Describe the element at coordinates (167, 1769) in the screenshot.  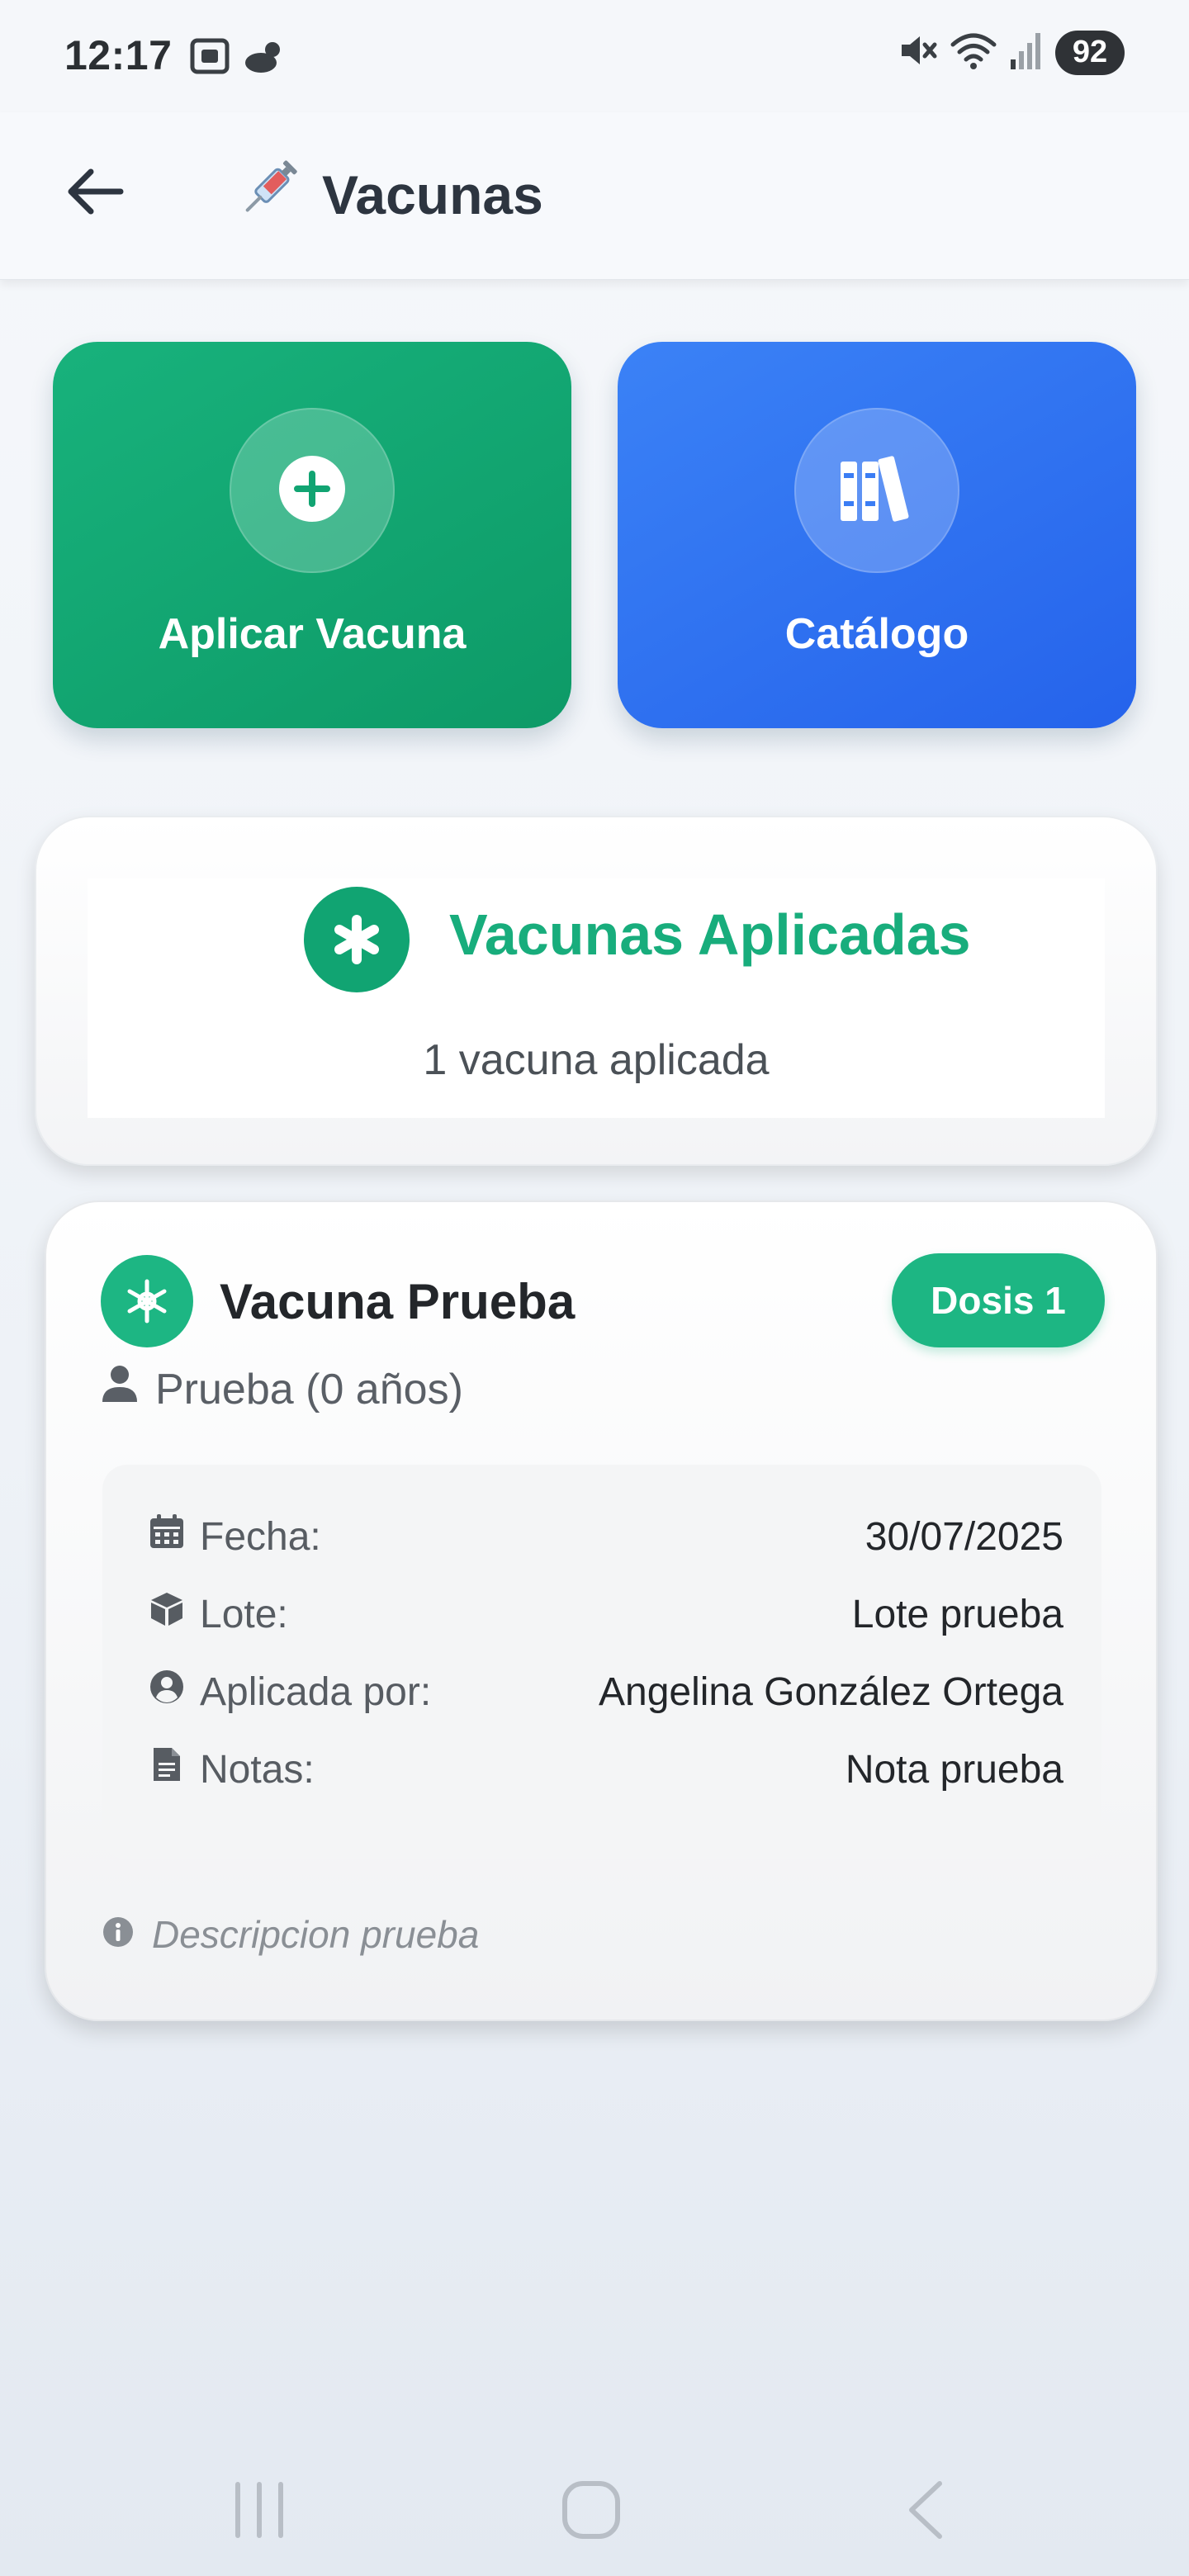
I see `file-icon` at that location.